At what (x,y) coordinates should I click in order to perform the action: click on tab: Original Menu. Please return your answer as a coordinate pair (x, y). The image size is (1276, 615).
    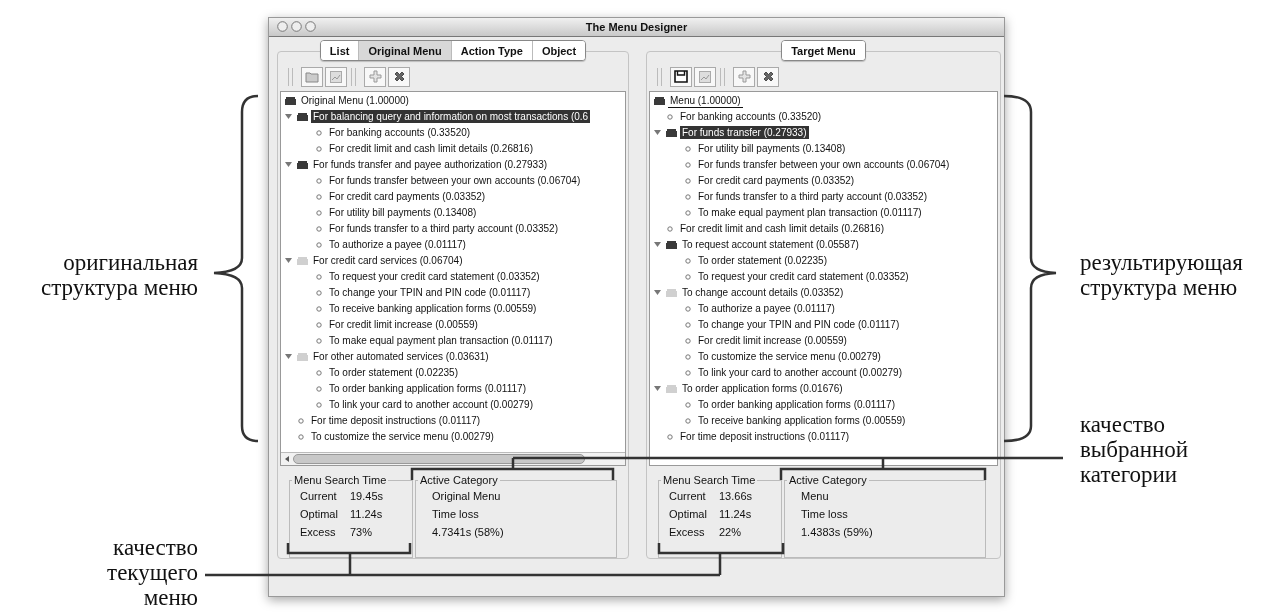
    Looking at the image, I should click on (405, 50).